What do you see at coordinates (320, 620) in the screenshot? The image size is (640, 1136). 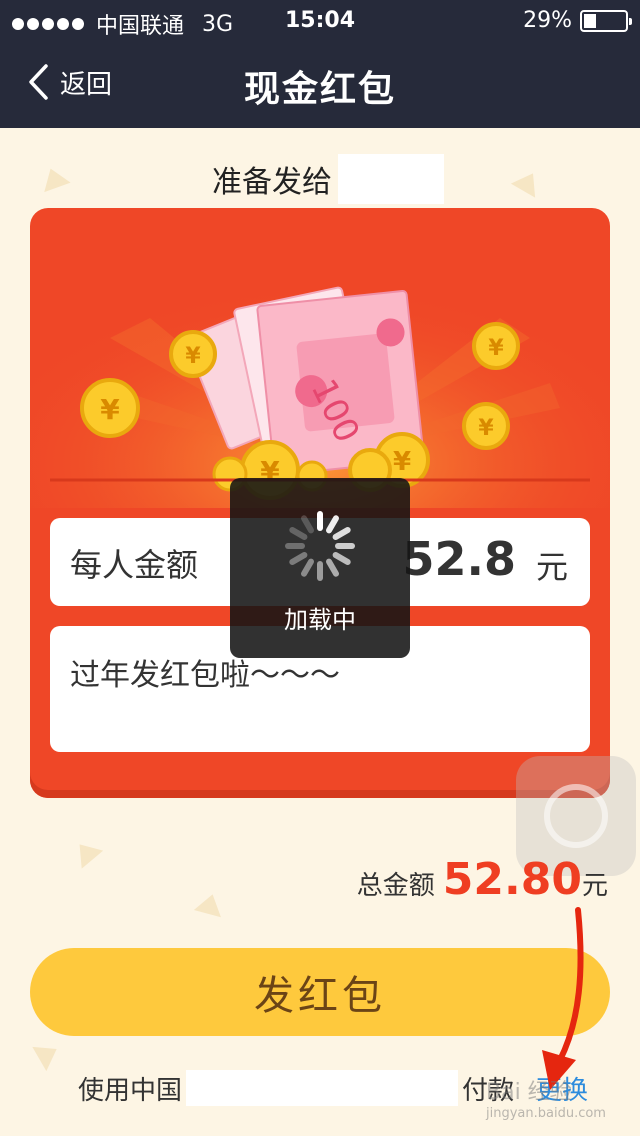 I see `loading-text: 加载中` at bounding box center [320, 620].